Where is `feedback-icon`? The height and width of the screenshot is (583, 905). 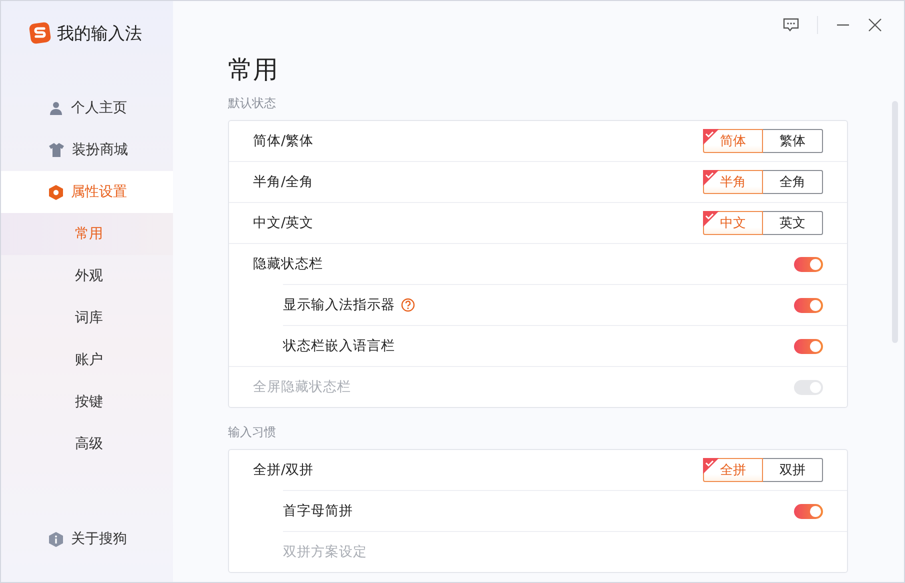
feedback-icon is located at coordinates (791, 25).